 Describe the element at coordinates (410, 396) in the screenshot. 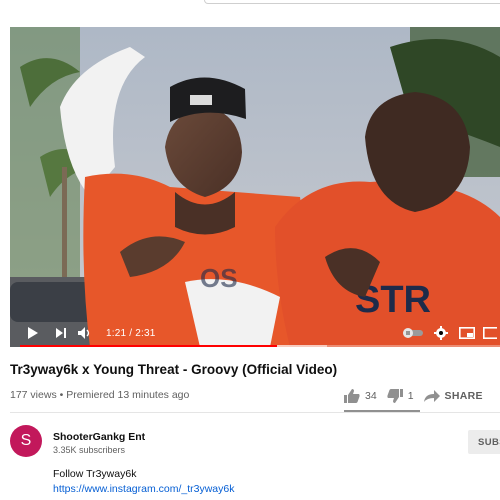

I see `dislike-count: 1` at that location.